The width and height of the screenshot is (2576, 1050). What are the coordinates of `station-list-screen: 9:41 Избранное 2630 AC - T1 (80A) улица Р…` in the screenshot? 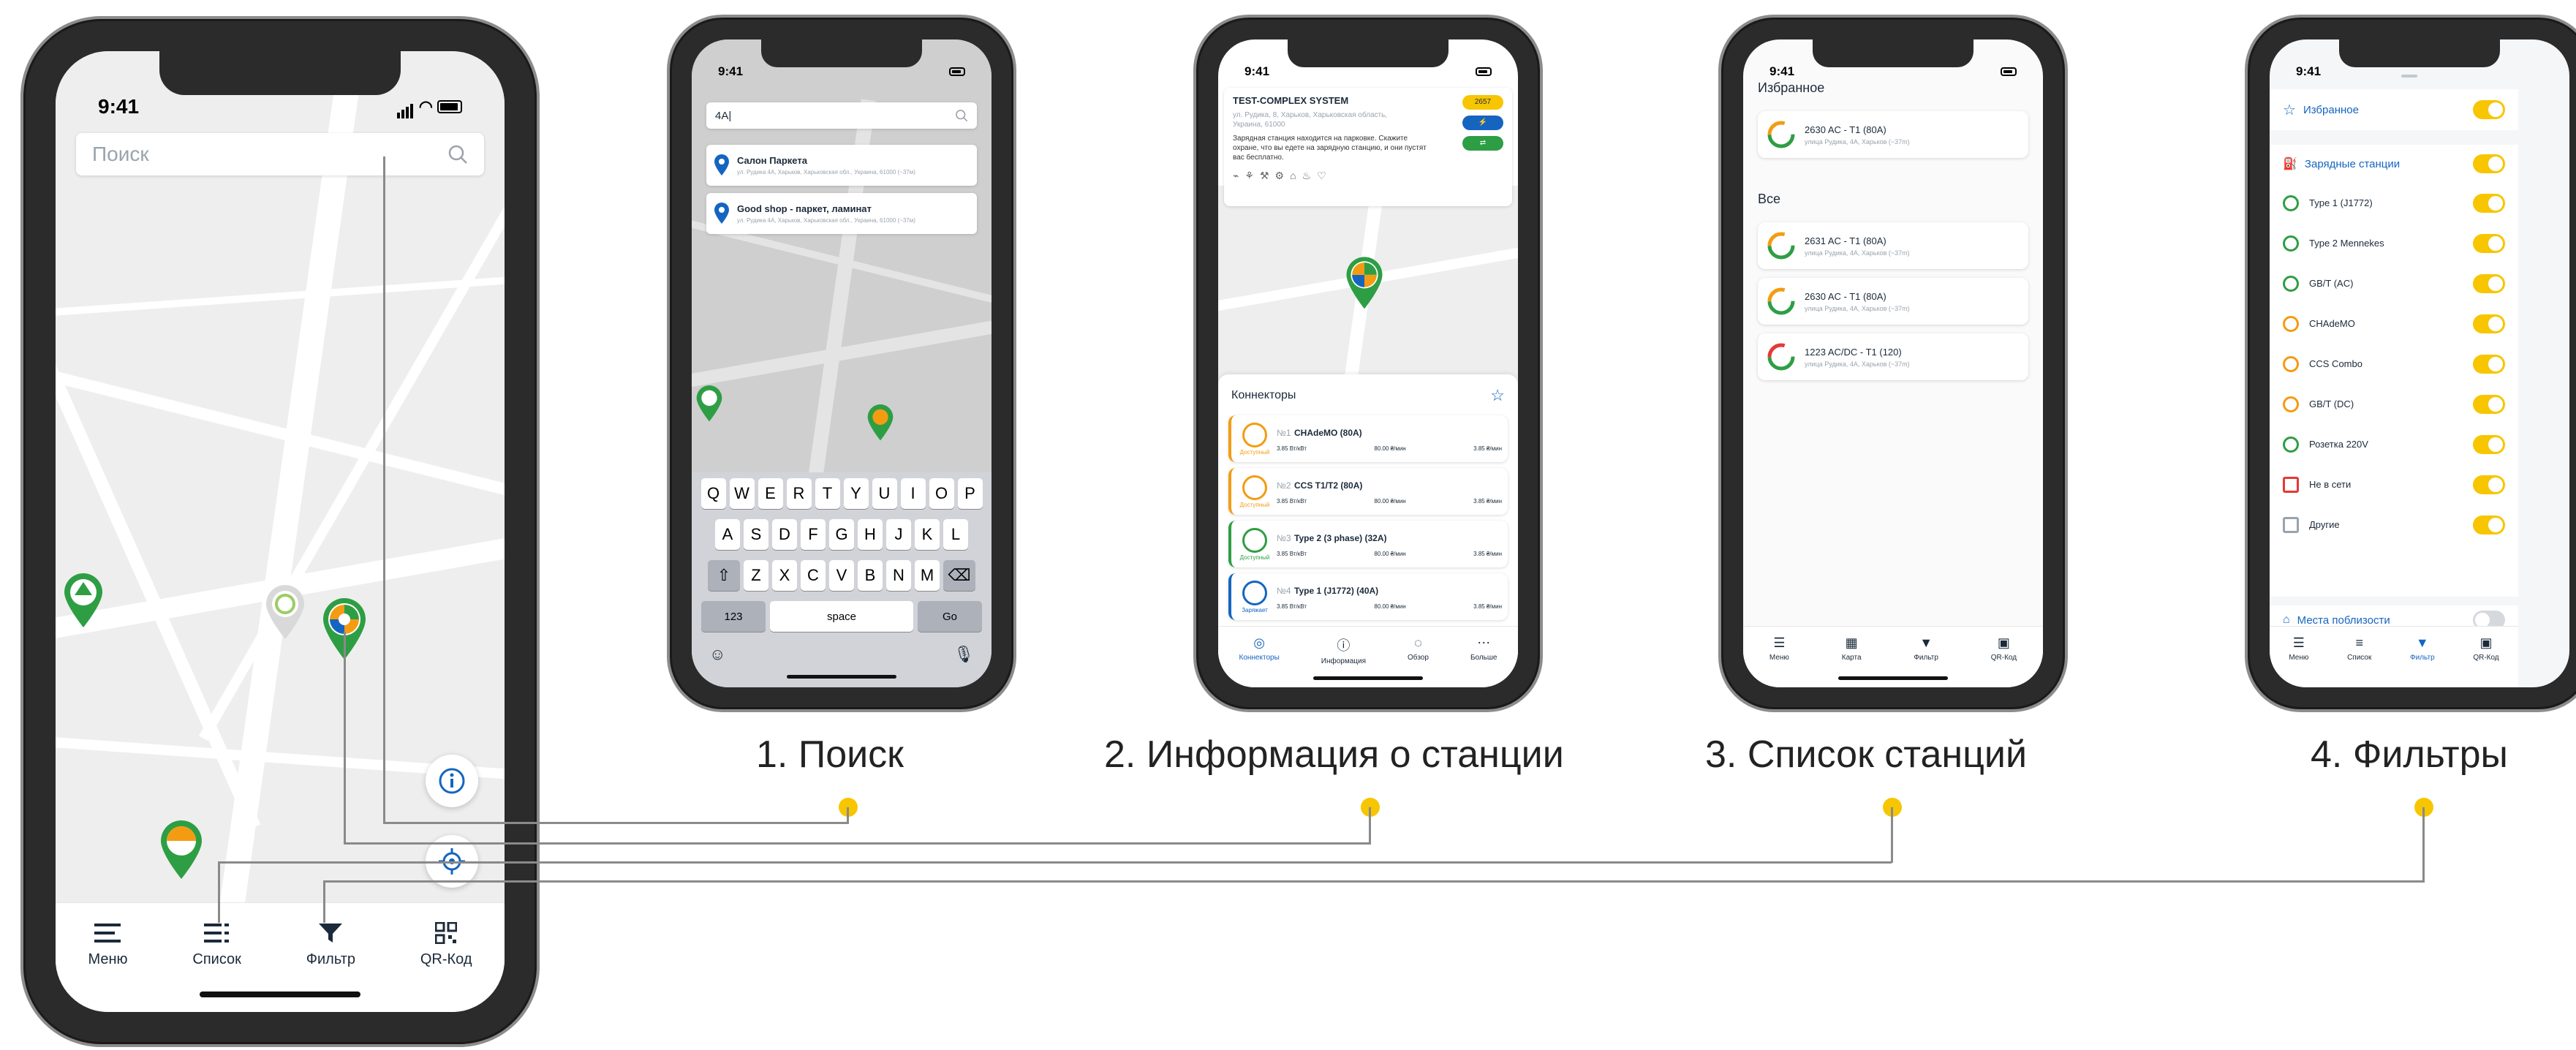 It's located at (1893, 363).